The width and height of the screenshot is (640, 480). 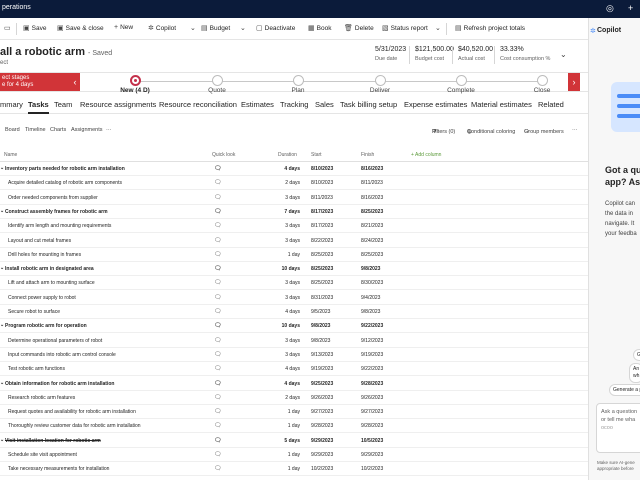 What do you see at coordinates (461, 84) in the screenshot?
I see `stage-complete: Complete` at bounding box center [461, 84].